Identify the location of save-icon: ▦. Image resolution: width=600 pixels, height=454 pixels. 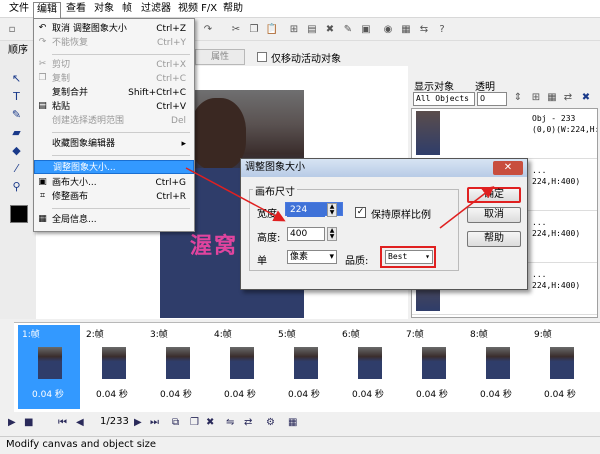
(406, 30).